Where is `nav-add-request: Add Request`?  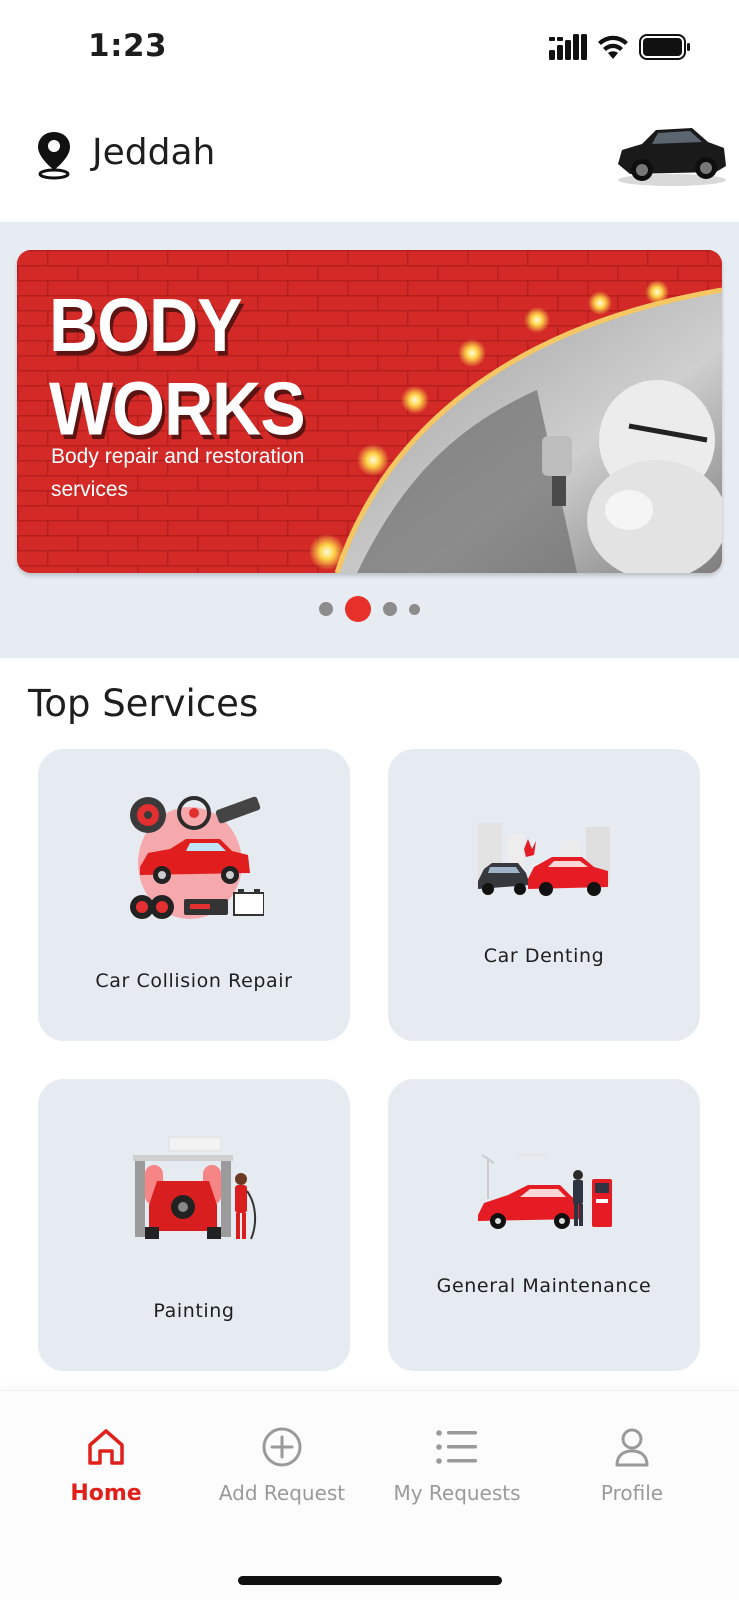 nav-add-request: Add Request is located at coordinates (282, 1463).